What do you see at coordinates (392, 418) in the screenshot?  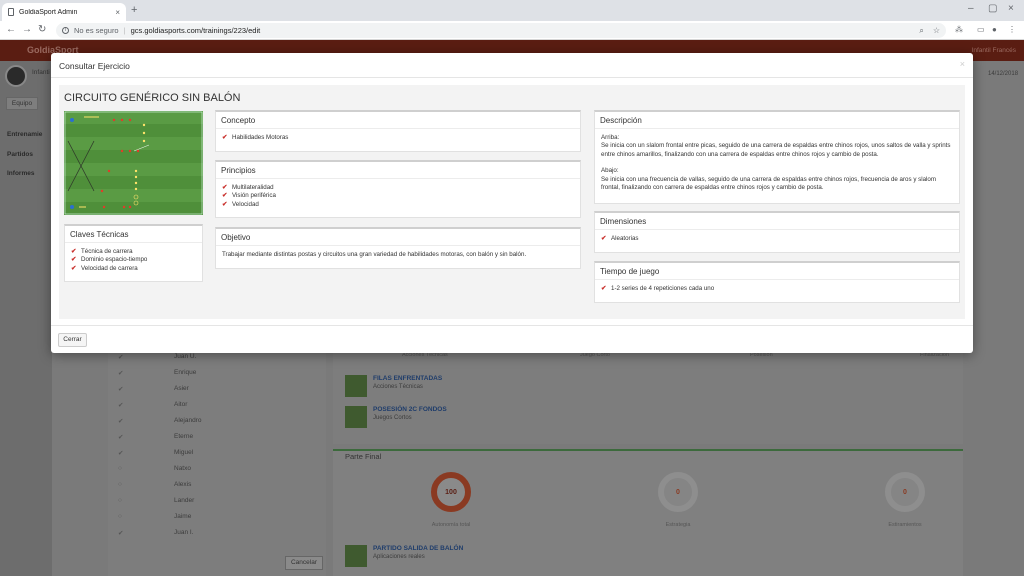 I see `exercise-subtitle: Juegos Cortos` at bounding box center [392, 418].